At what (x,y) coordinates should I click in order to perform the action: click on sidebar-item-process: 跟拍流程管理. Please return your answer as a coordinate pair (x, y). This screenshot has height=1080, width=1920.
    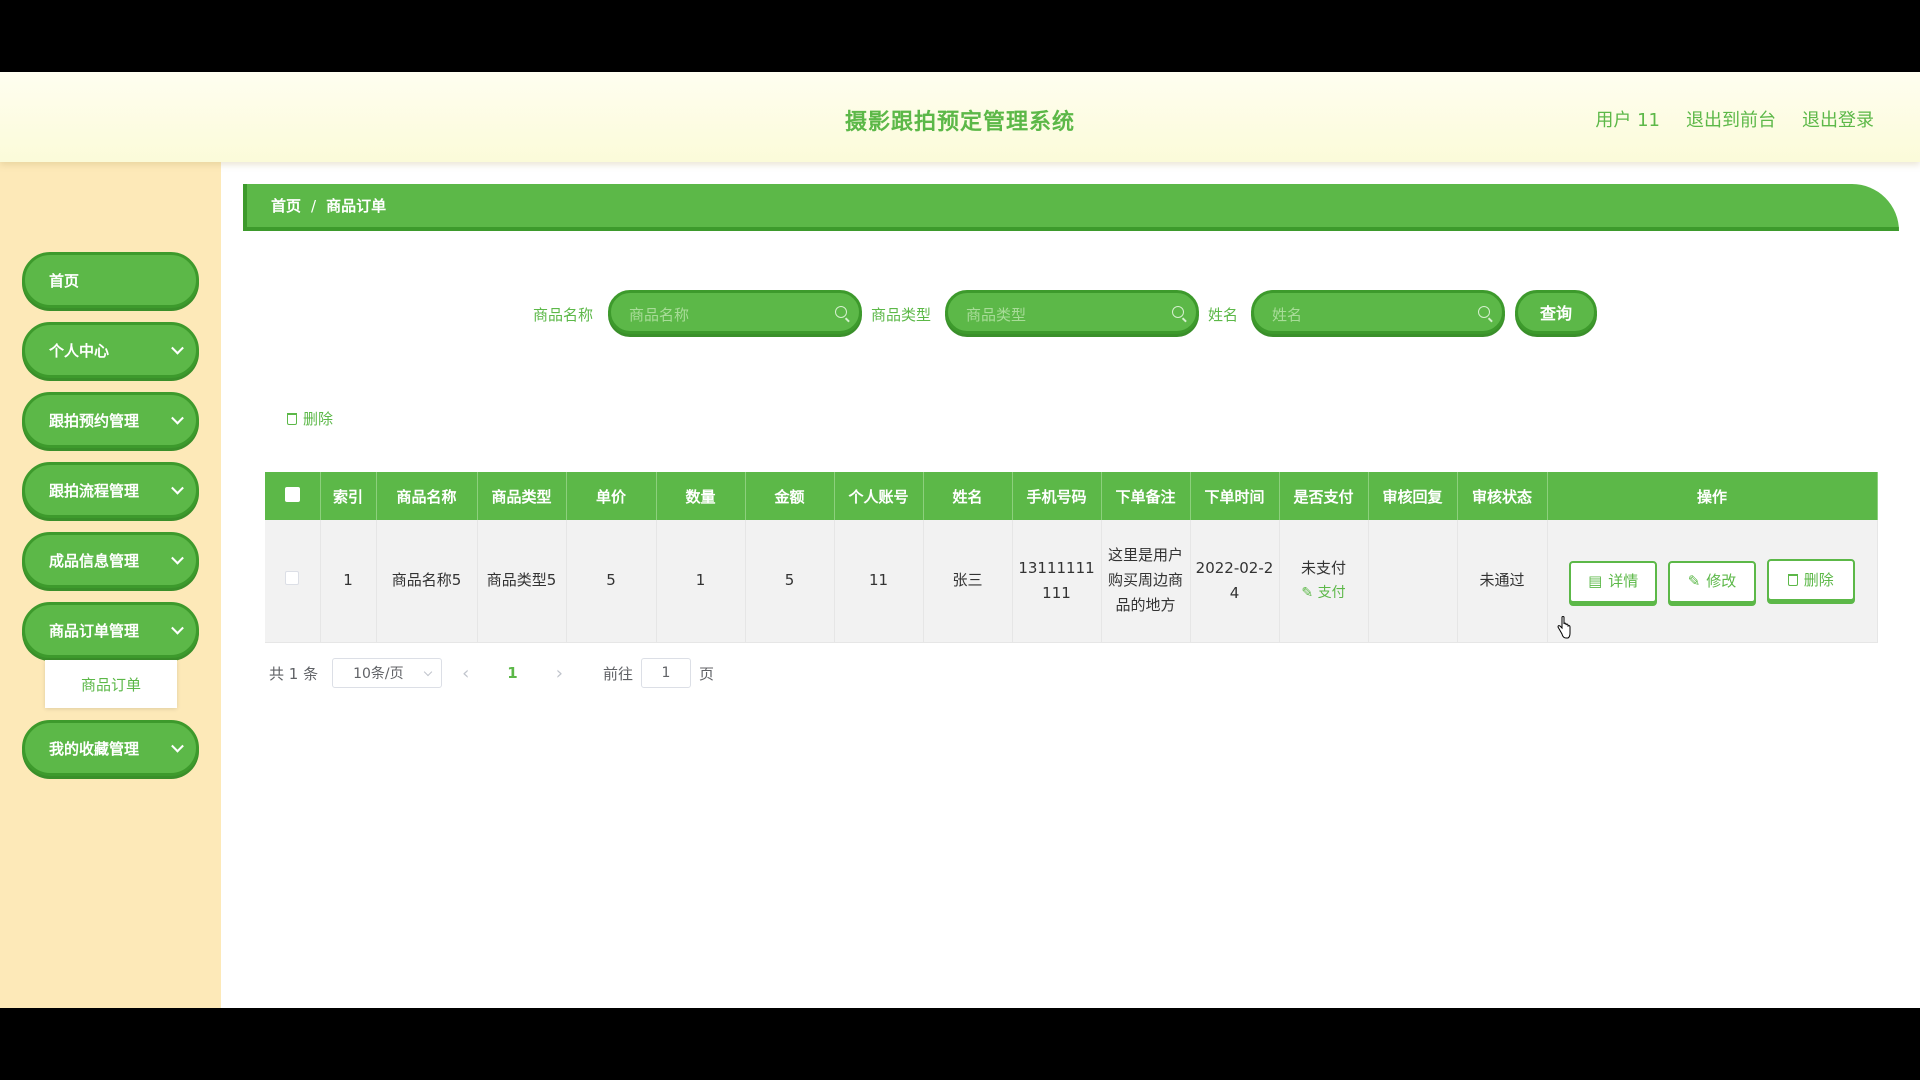
    Looking at the image, I should click on (110, 490).